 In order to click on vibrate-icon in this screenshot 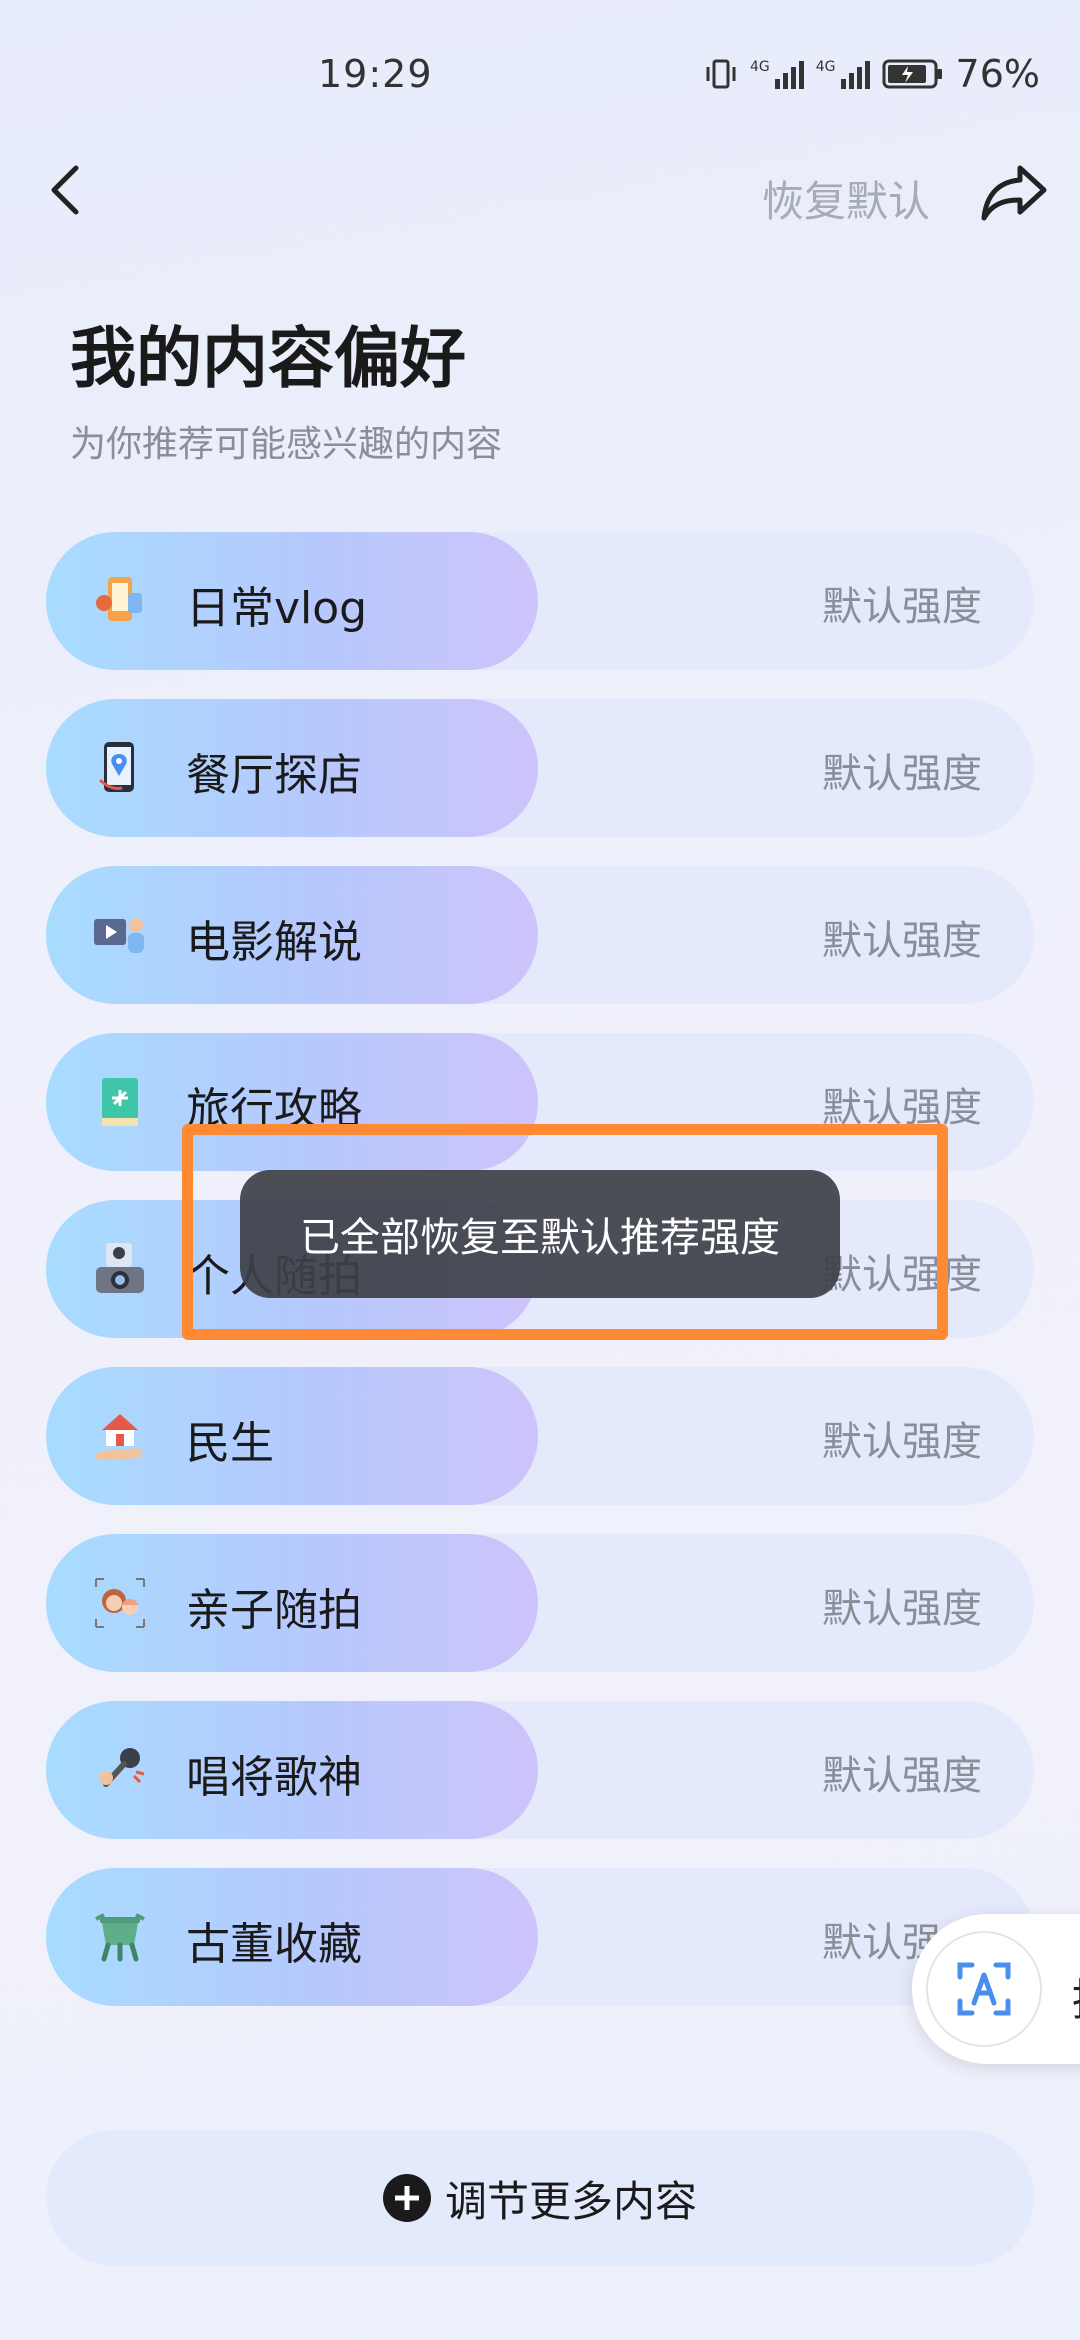, I will do `click(721, 74)`.